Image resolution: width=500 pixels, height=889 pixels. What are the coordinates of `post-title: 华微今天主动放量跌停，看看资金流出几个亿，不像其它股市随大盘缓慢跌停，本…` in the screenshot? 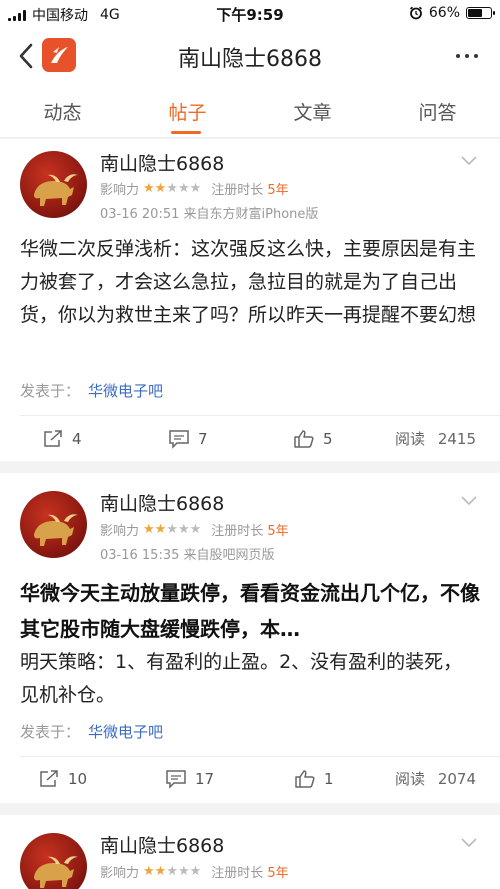 It's located at (250, 611).